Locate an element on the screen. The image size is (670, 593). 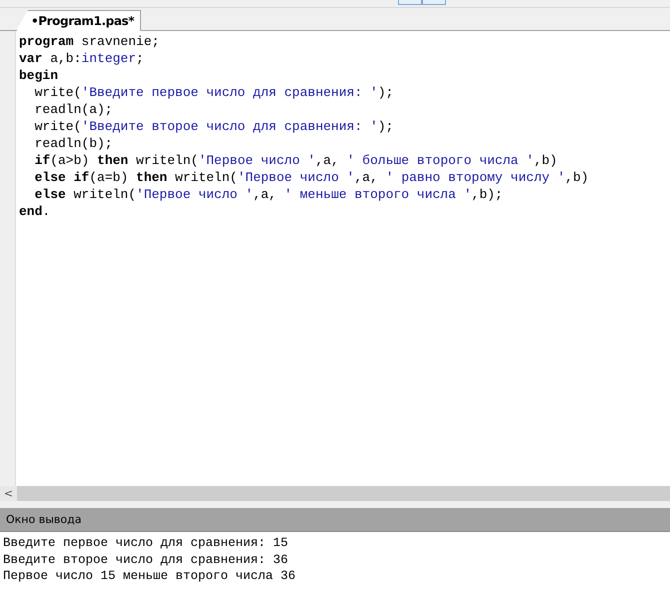
code-text: readln(b); is located at coordinates (73, 143).